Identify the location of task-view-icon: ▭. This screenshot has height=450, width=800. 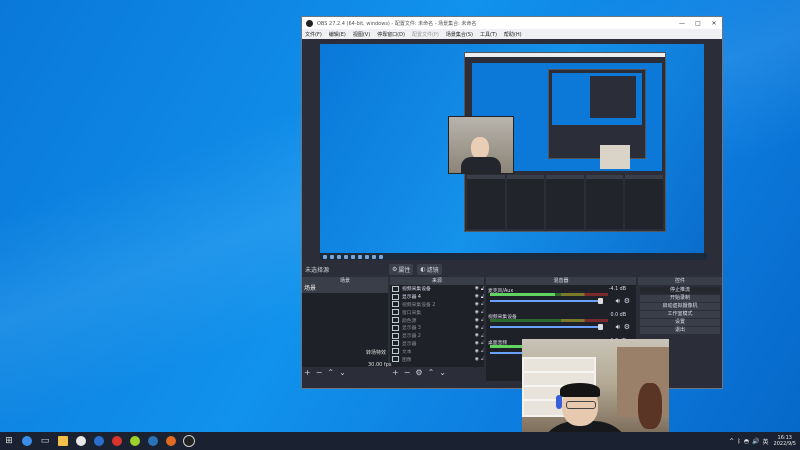
(45, 441).